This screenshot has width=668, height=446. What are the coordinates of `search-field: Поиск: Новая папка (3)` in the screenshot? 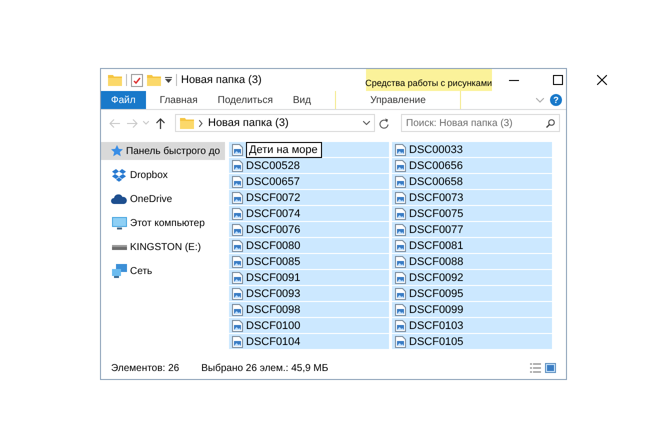 It's located at (480, 123).